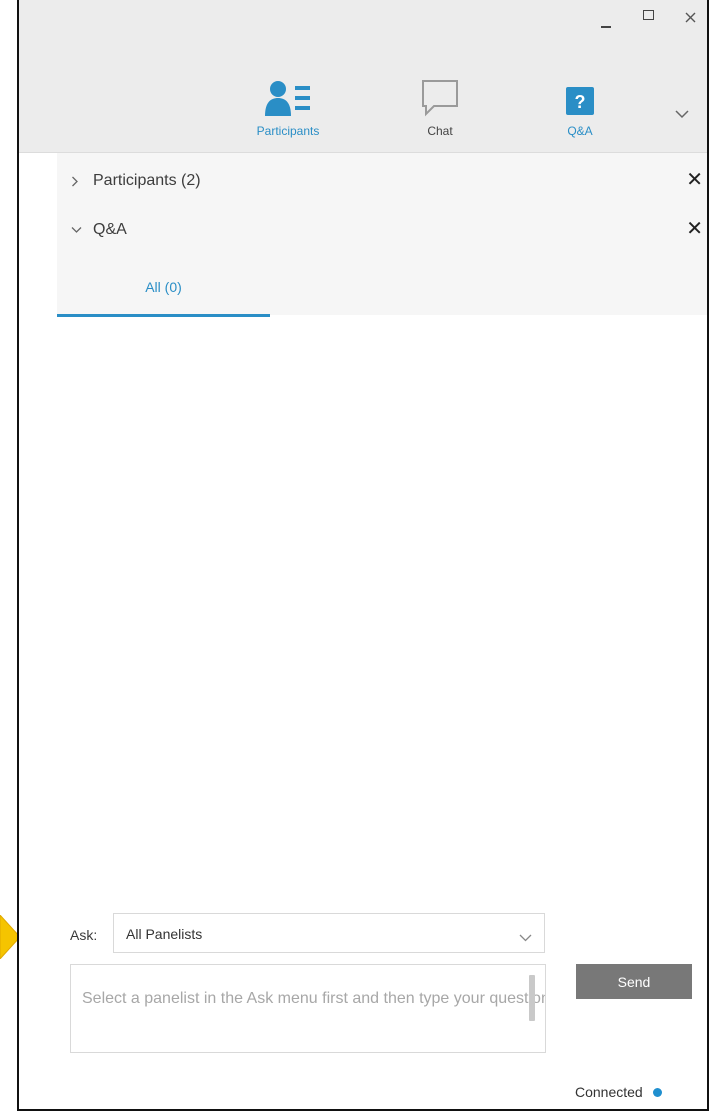 This screenshot has height=1111, width=711. I want to click on question-mark-icon: ?, so click(580, 101).